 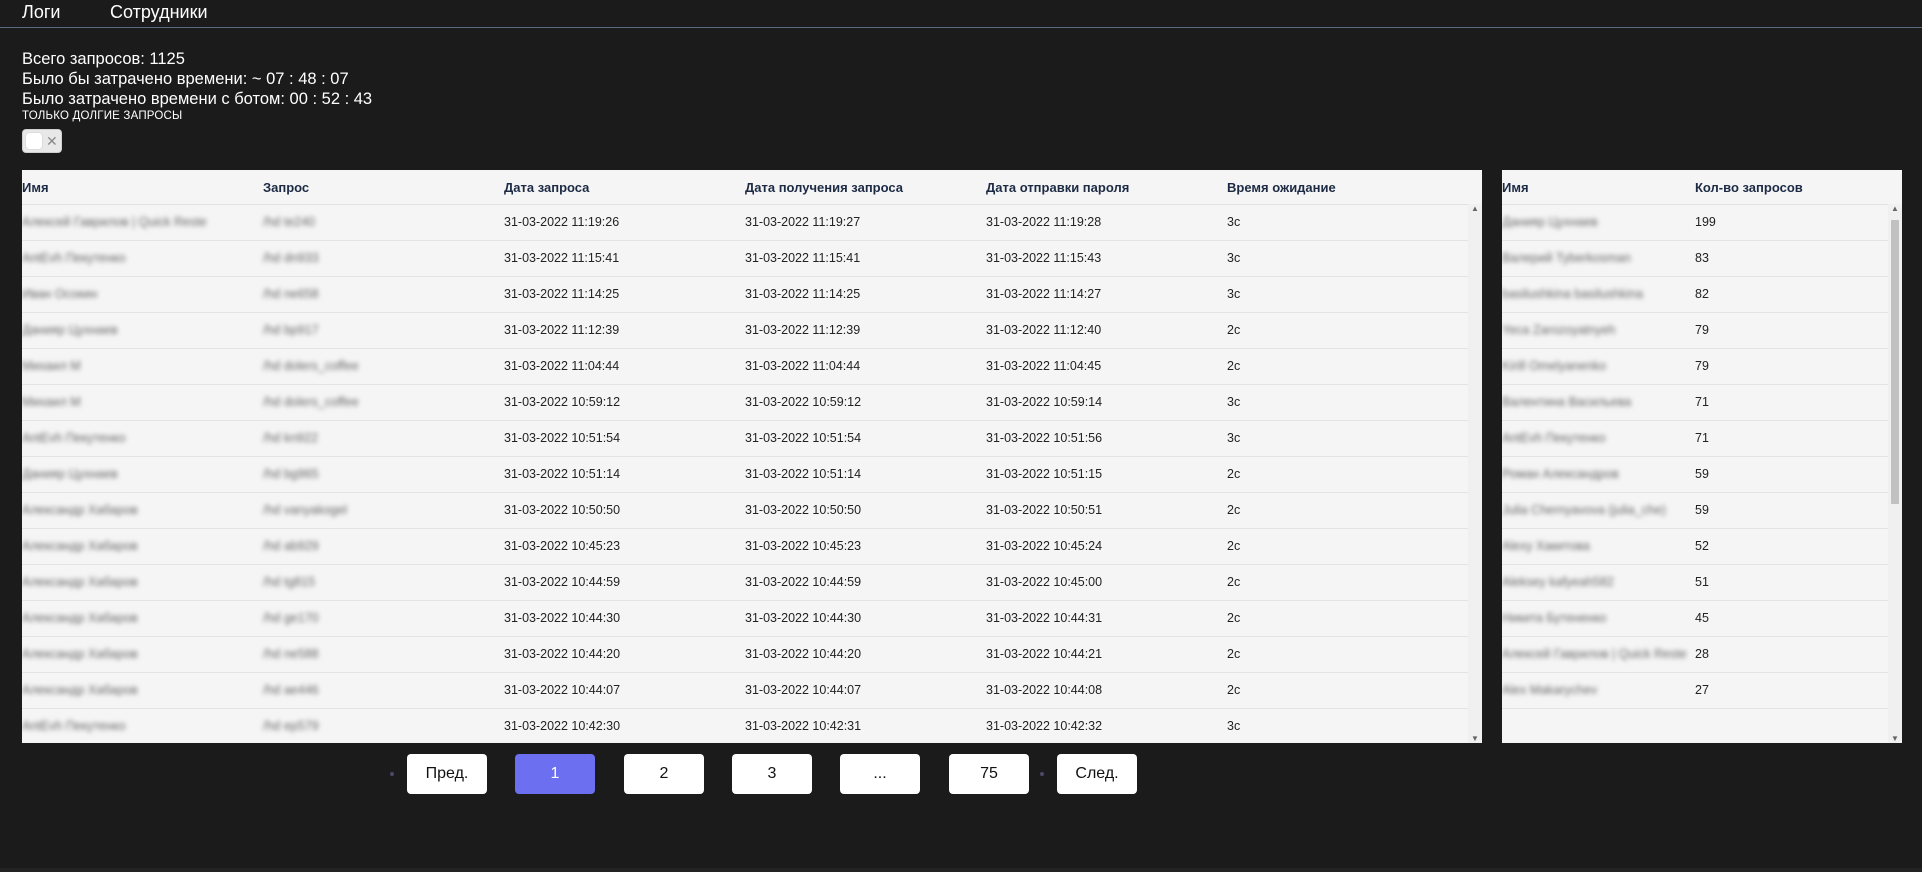 I want to click on table-row: Данияр Цухнаев 199, so click(x=1695, y=222).